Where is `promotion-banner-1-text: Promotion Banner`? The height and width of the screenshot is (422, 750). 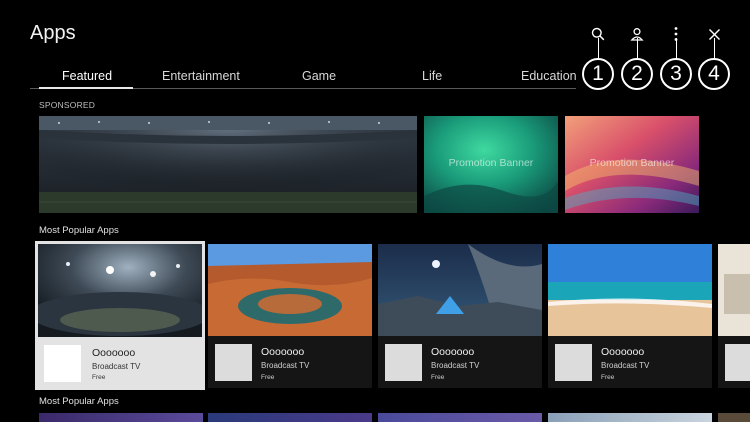
promotion-banner-1-text: Promotion Banner is located at coordinates (491, 163).